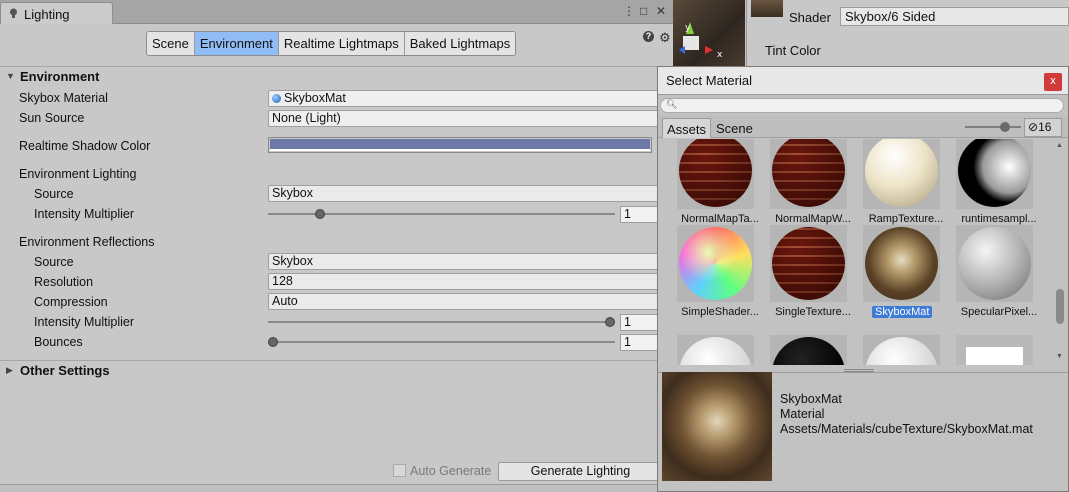 The height and width of the screenshot is (492, 1069). Describe the element at coordinates (341, 43) in the screenshot. I see `tab-realtime-lightmaps: Realtime Lightmaps` at that location.